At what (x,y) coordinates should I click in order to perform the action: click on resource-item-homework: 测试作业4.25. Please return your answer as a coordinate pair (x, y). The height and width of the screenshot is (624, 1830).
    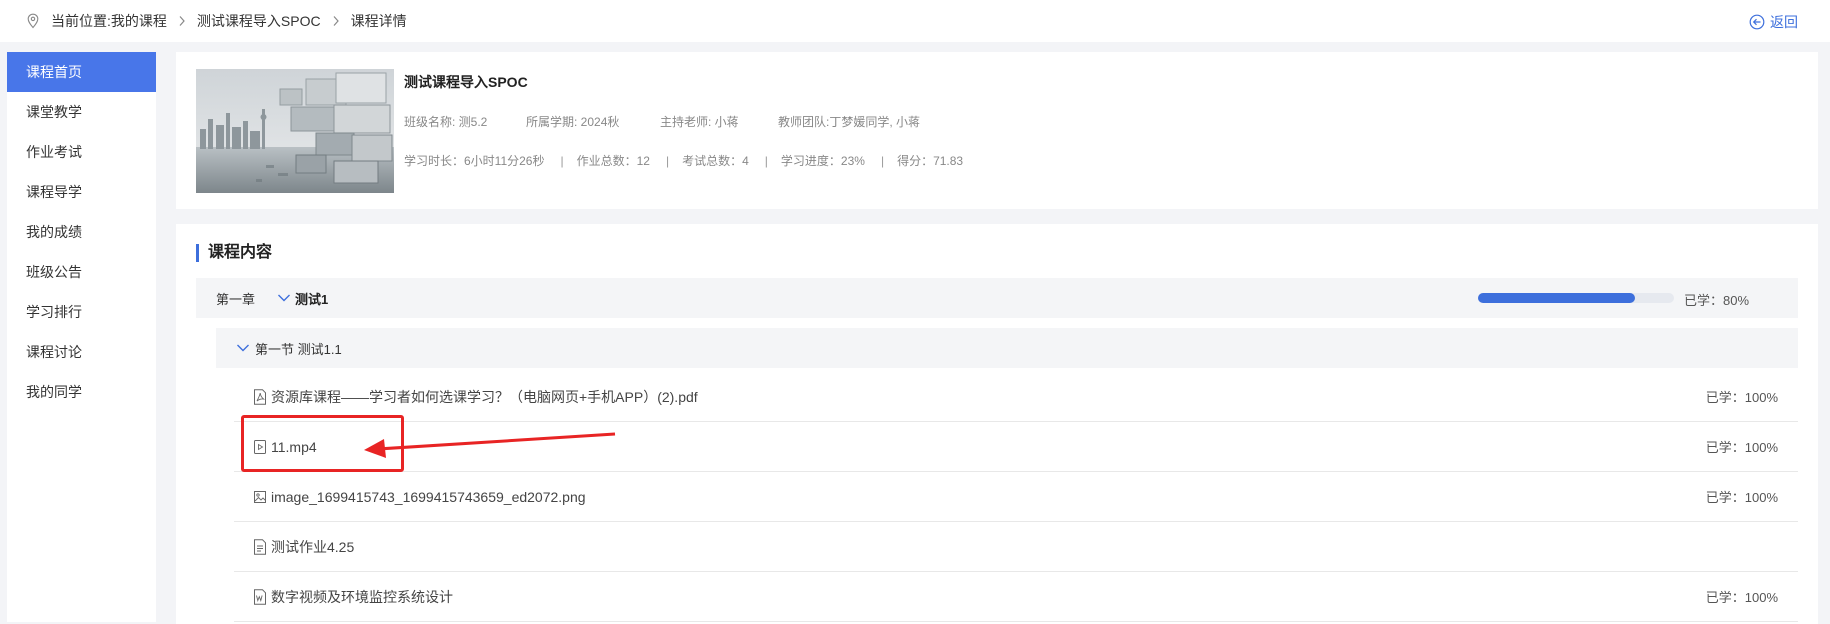
    Looking at the image, I should click on (1016, 547).